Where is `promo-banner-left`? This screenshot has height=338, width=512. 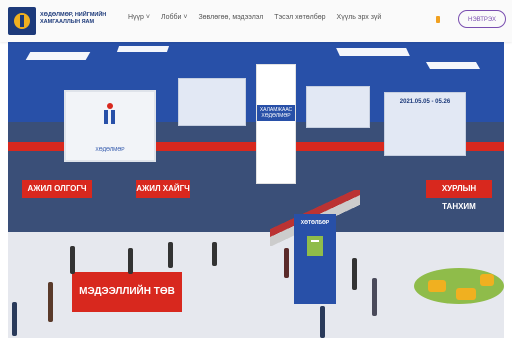 promo-banner-left is located at coordinates (212, 102).